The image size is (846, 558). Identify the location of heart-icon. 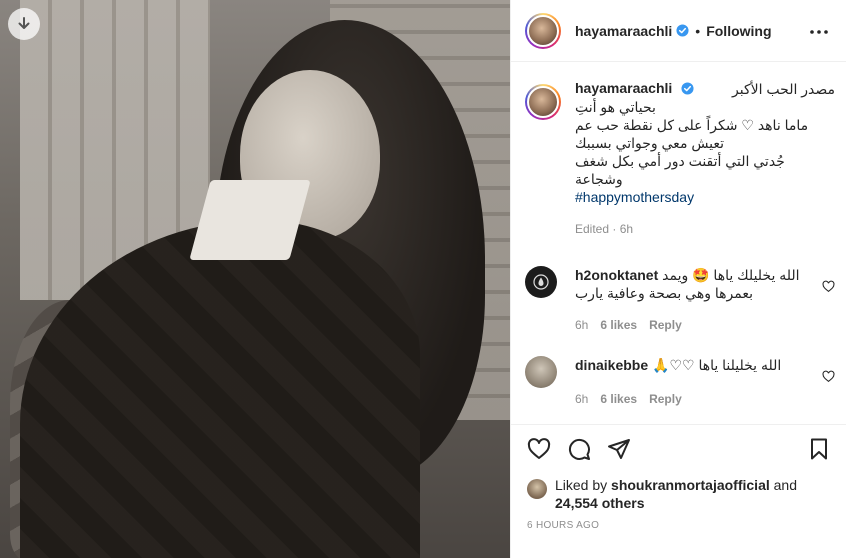
(539, 448).